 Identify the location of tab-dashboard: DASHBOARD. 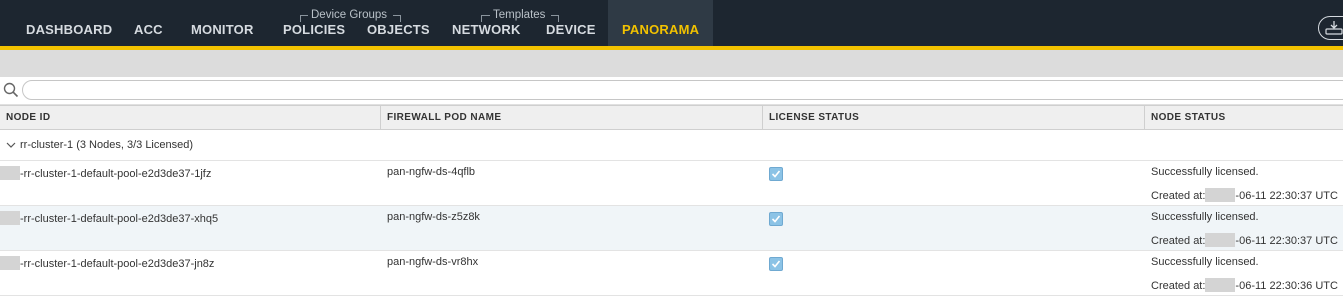
(69, 23).